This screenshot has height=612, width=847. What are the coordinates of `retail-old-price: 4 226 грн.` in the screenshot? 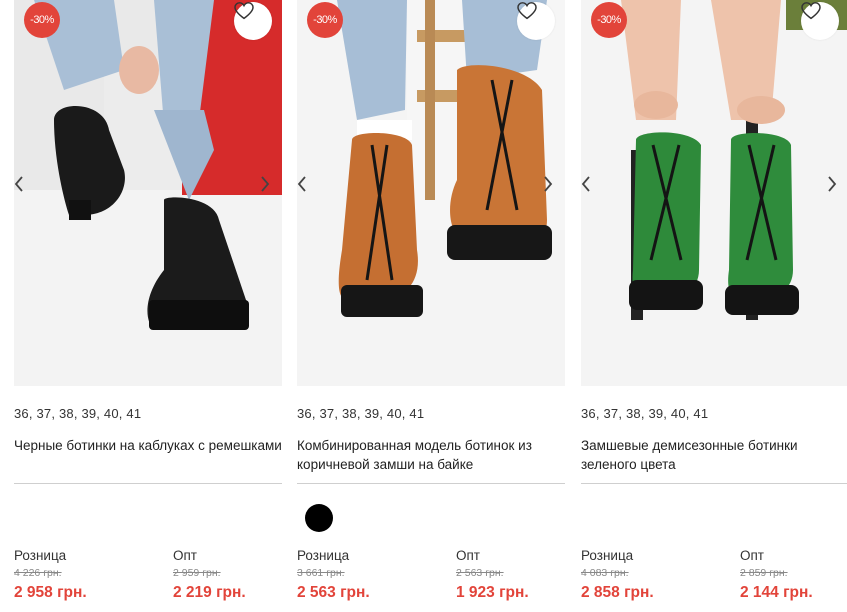 It's located at (38, 573).